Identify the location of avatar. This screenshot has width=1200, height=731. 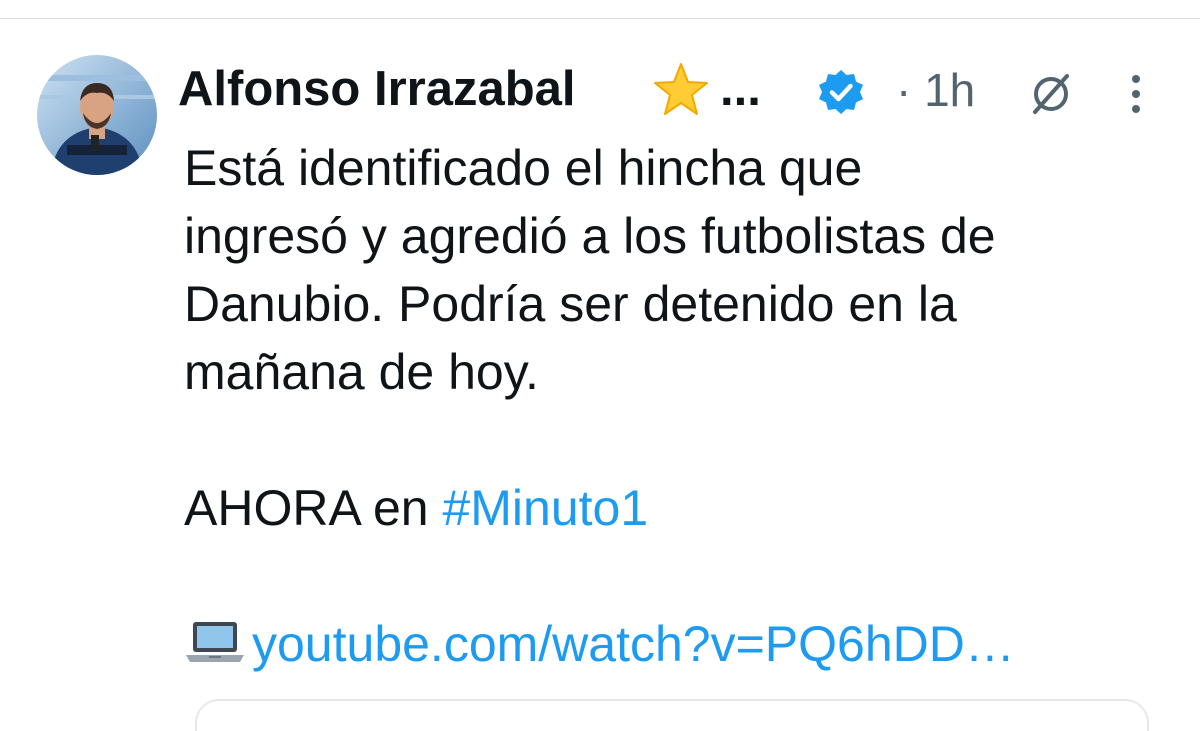
(97, 115).